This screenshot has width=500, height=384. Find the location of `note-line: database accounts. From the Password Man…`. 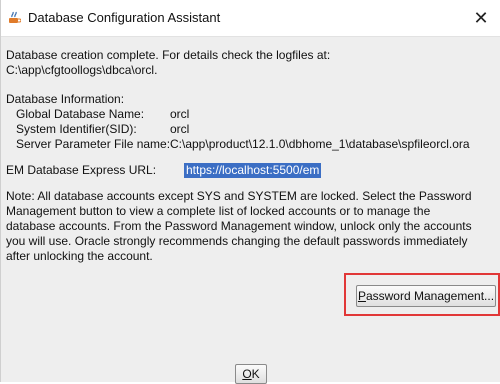

note-line: database accounts. From the Password Man… is located at coordinates (239, 226).